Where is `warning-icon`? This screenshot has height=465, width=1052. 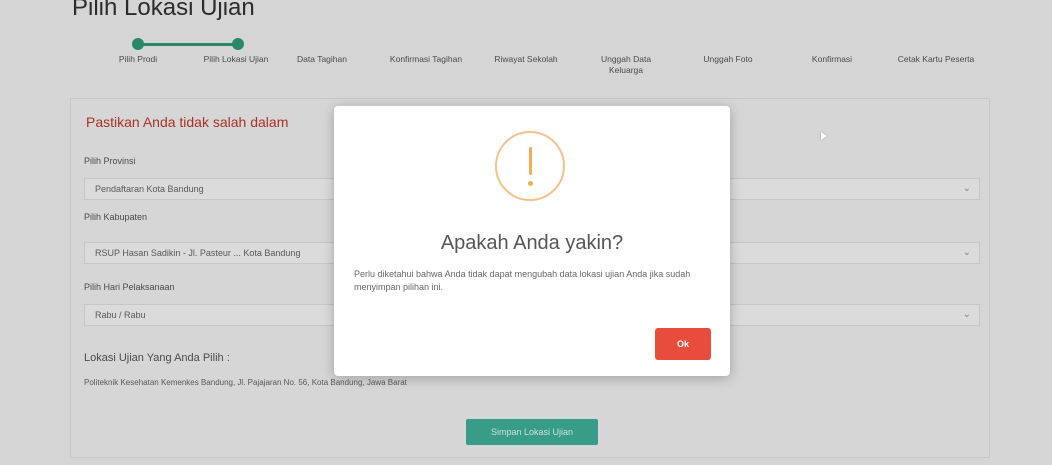
warning-icon is located at coordinates (530, 166).